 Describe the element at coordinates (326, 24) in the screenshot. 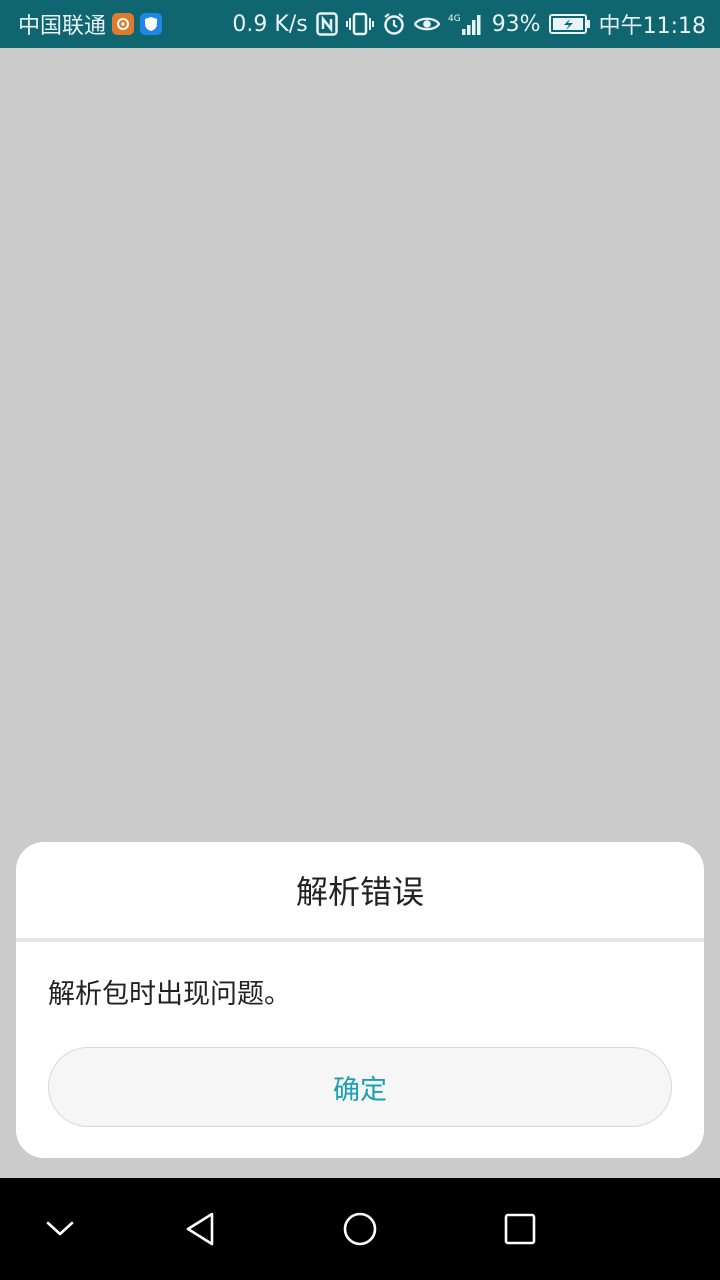

I see `nfc-icon` at that location.